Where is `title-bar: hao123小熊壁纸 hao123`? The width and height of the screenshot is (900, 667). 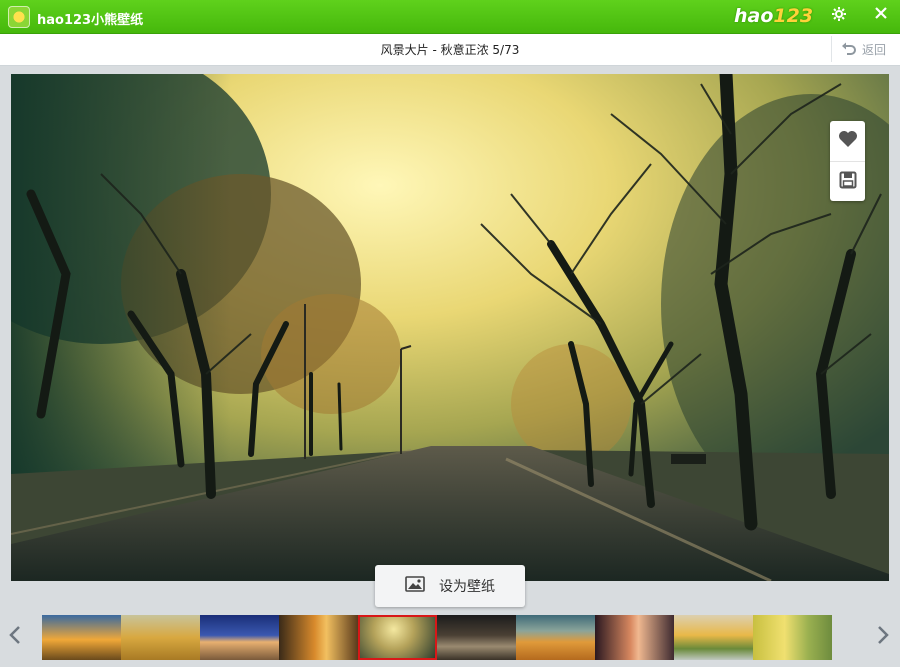
title-bar: hao123小熊壁纸 hao123 is located at coordinates (450, 17).